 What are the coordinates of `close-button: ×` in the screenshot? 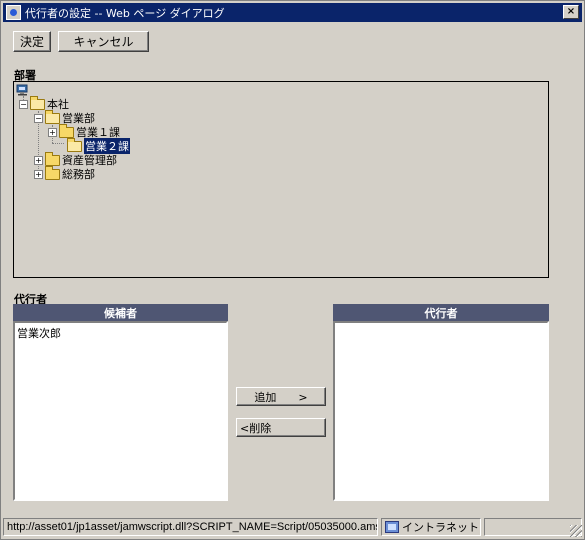 It's located at (571, 12).